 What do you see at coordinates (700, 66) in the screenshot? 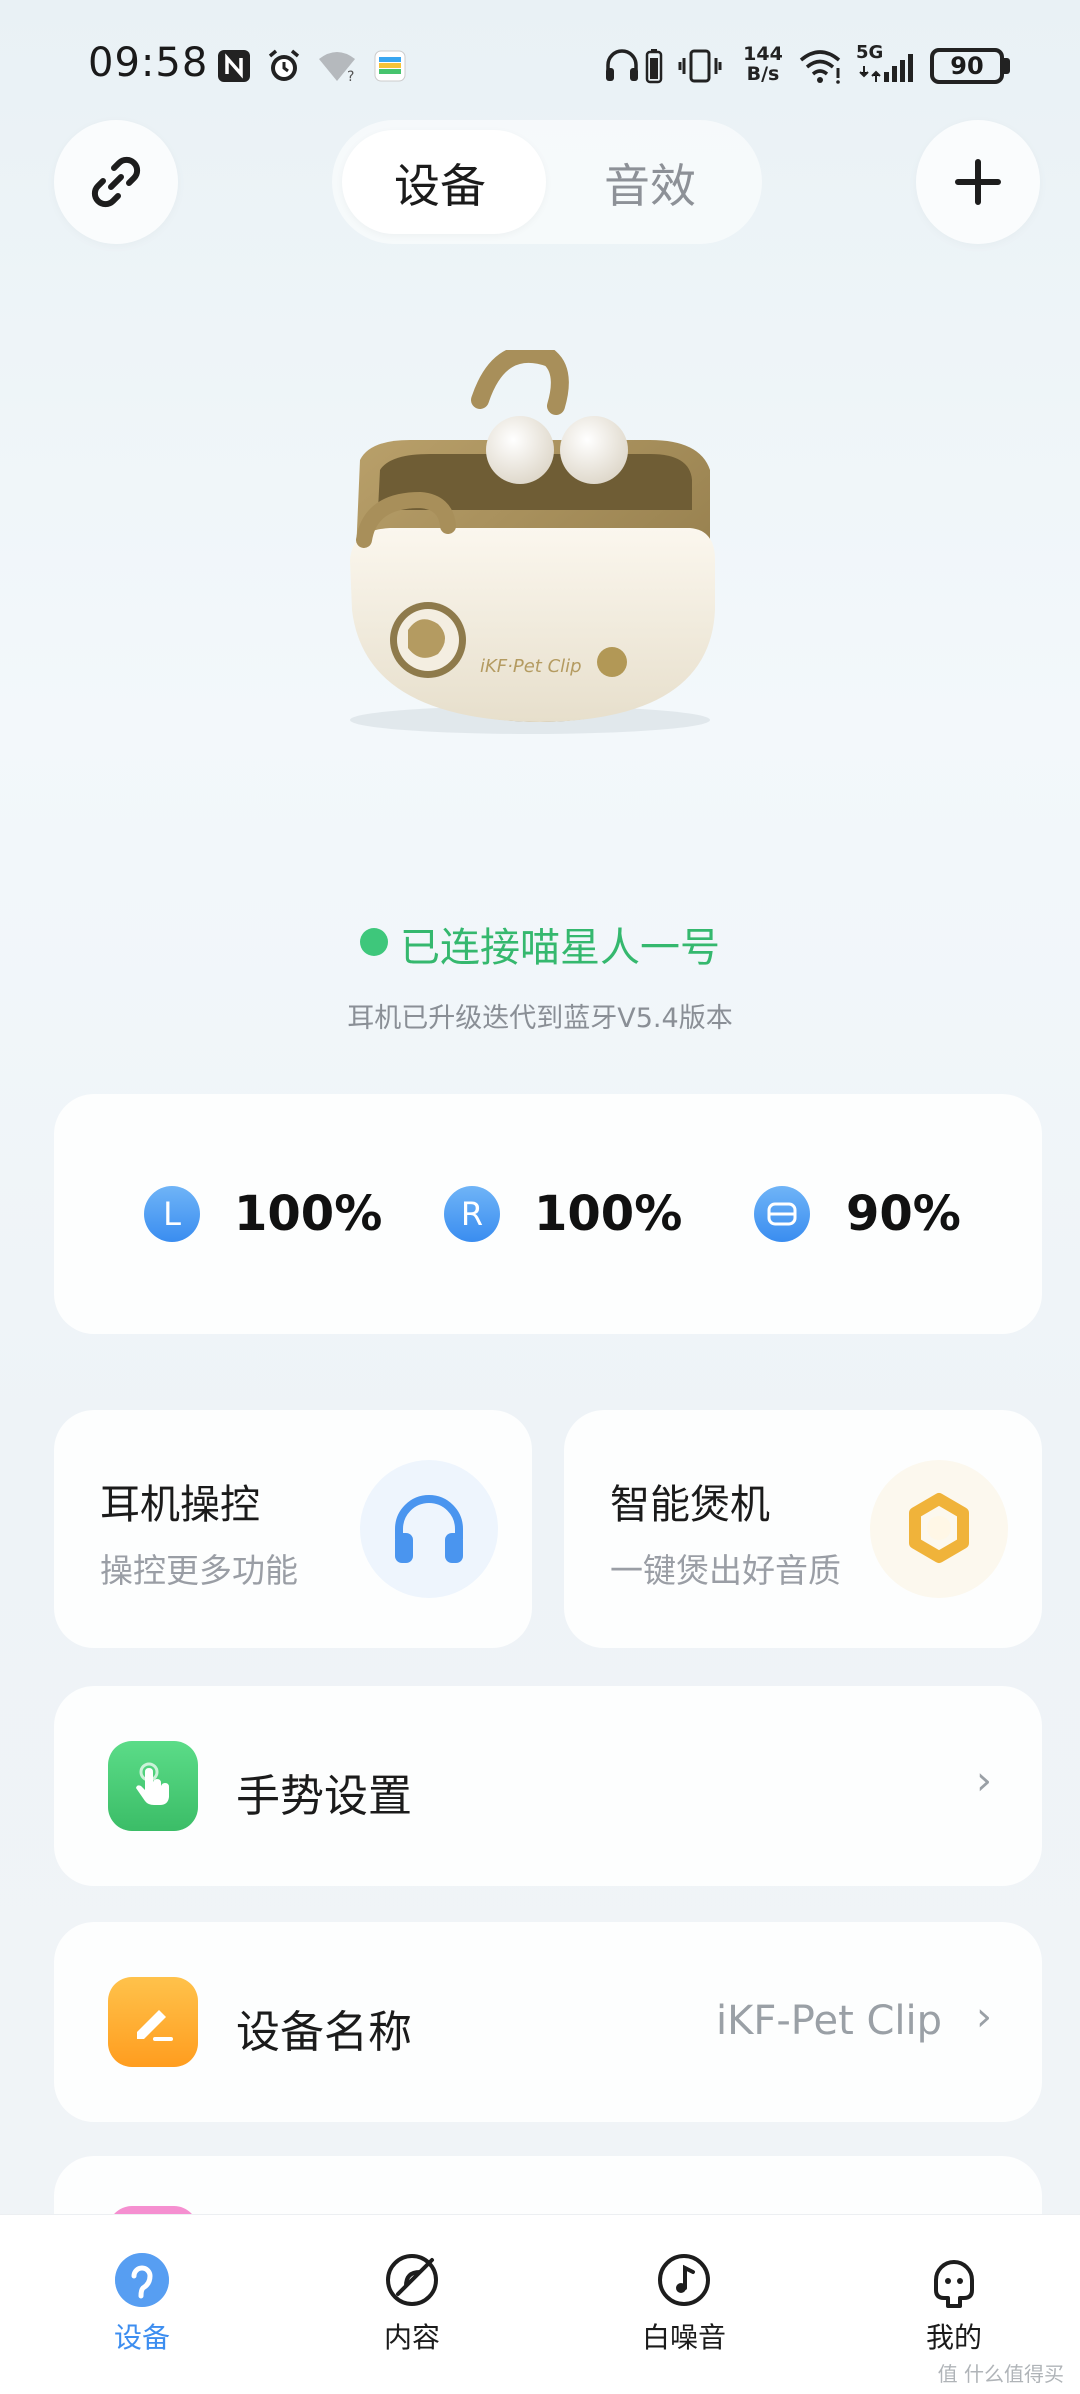
I see `vibrate-icon` at bounding box center [700, 66].